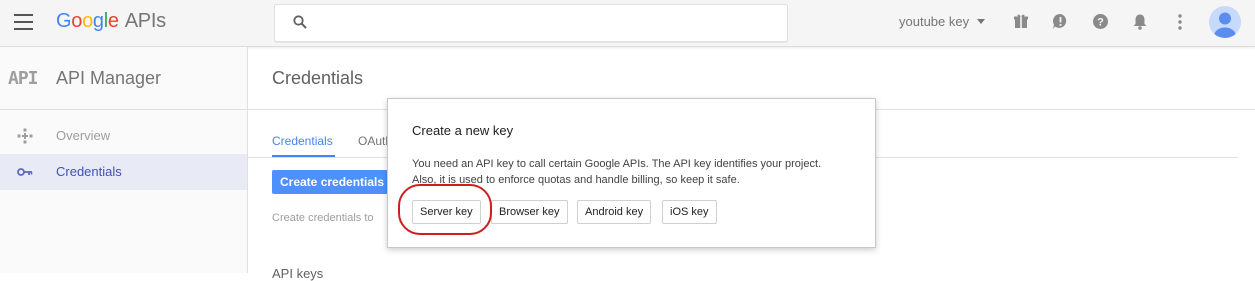 The image size is (1255, 281). Describe the element at coordinates (89, 171) in the screenshot. I see `sidebar-item-label: Credentials` at that location.